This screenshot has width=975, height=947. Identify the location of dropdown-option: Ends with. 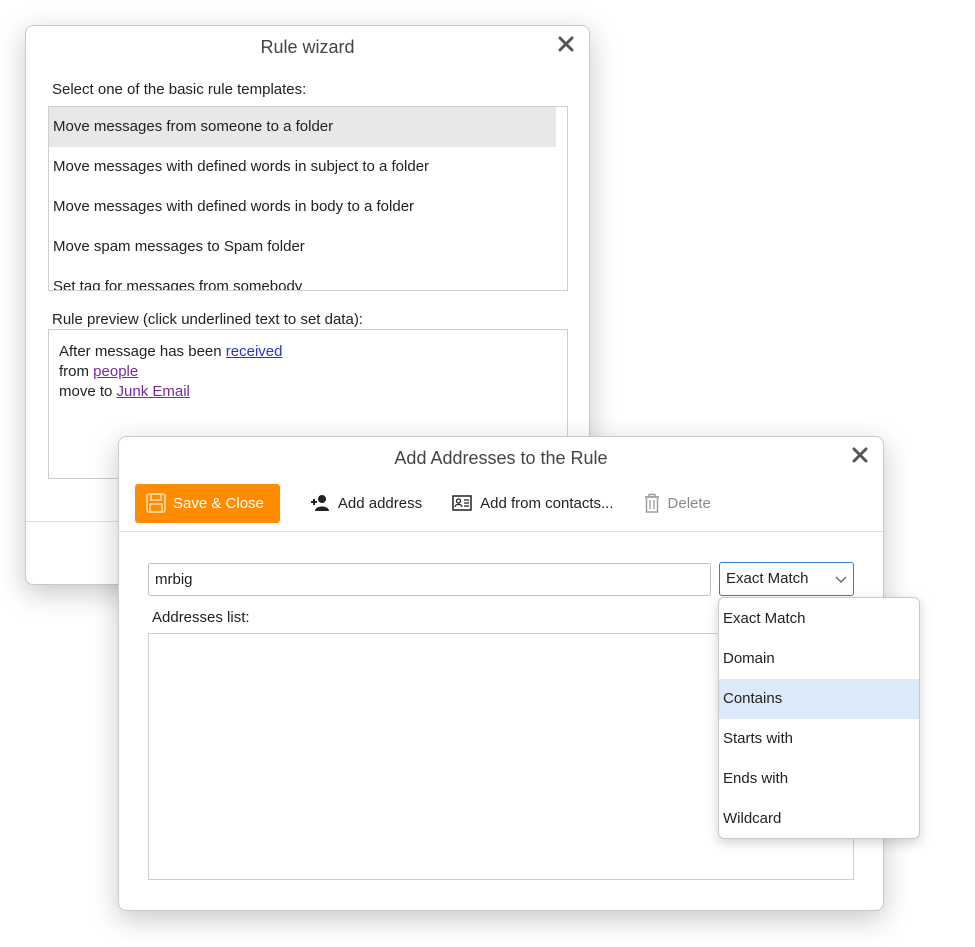
(819, 779).